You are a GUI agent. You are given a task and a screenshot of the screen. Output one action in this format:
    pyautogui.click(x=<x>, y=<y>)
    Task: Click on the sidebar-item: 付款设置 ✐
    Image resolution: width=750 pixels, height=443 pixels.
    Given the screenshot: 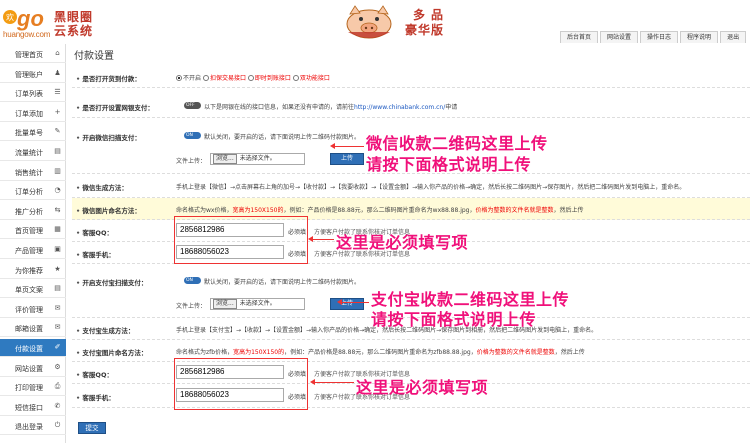 What is the action you would take?
    pyautogui.click(x=33, y=348)
    